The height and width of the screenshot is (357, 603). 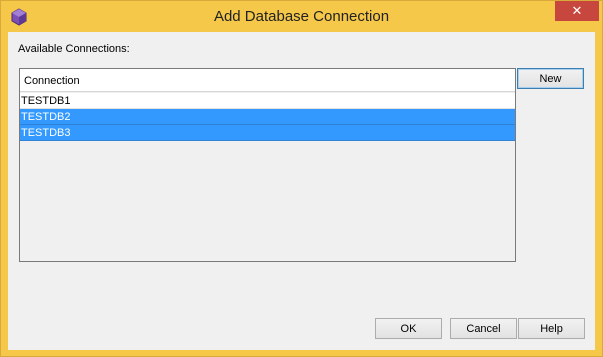 I want to click on cancel-button: Cancel, so click(x=483, y=328).